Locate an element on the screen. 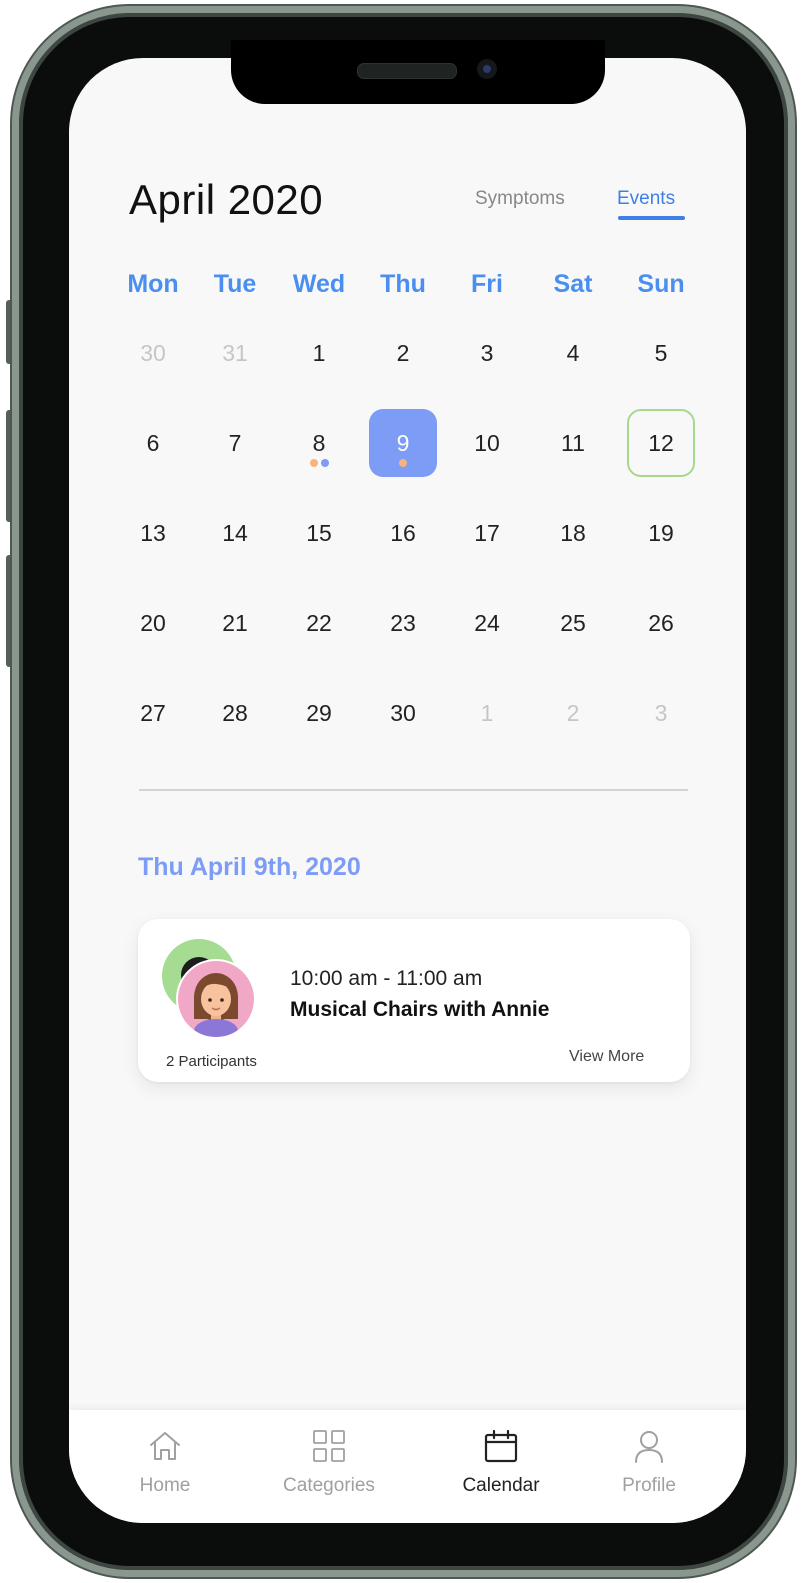  nav-item-calendar: Calendar is located at coordinates (501, 1466).